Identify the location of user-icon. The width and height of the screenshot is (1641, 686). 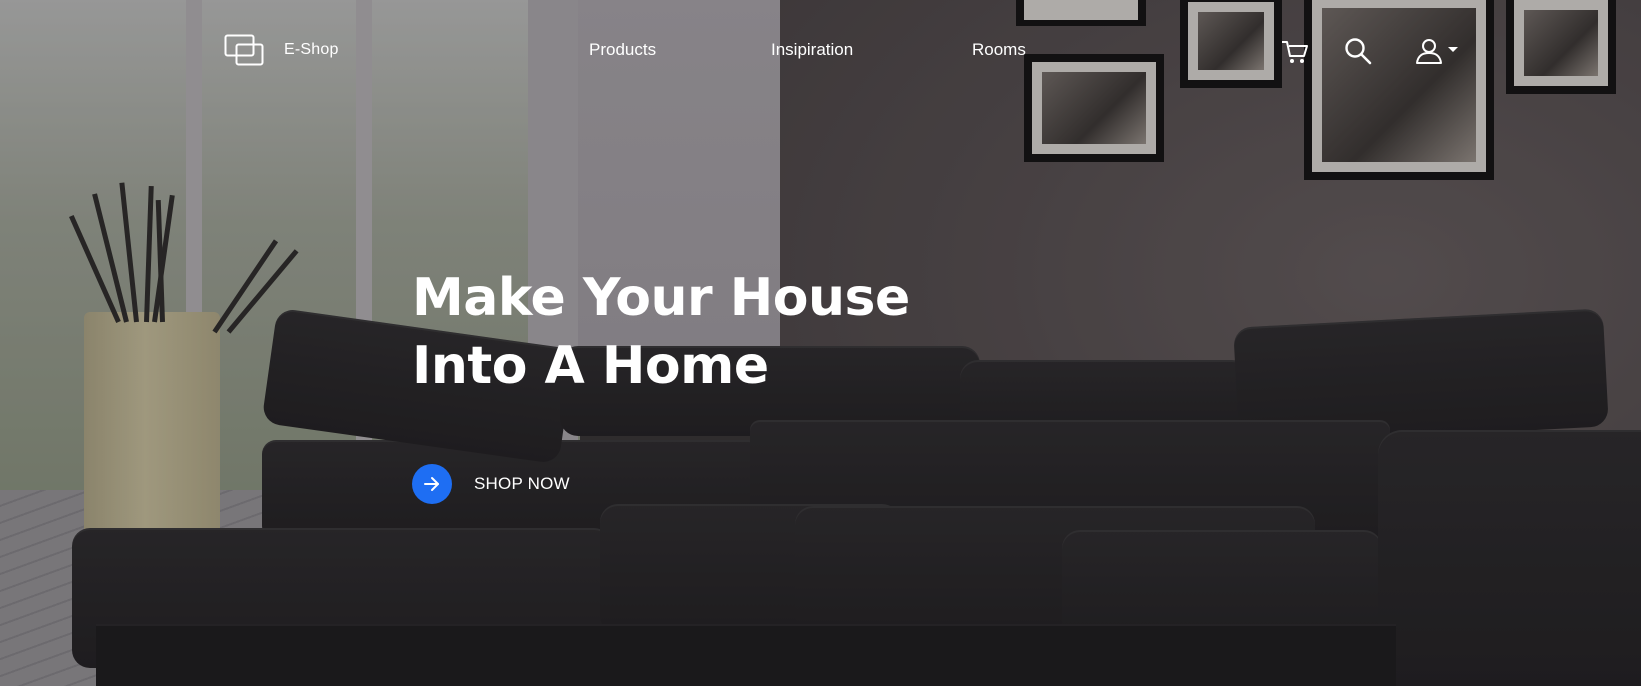
(1429, 51).